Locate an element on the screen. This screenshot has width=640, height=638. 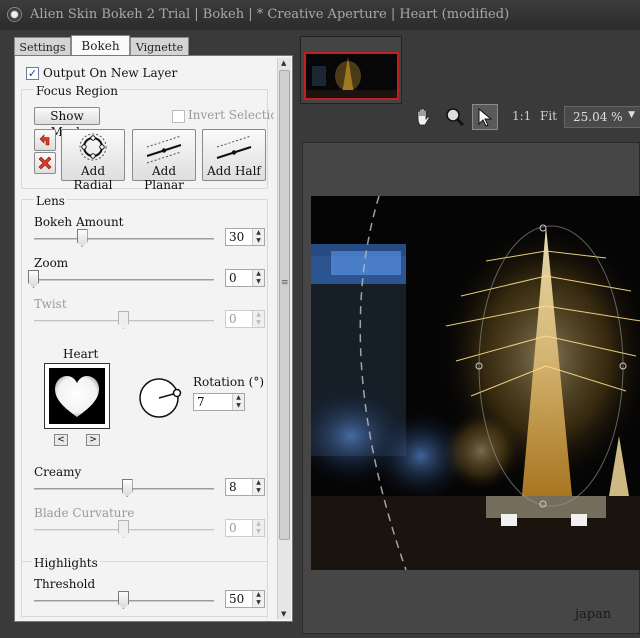
blade-curvature-label: Blade Curvature is located at coordinates (84, 513).